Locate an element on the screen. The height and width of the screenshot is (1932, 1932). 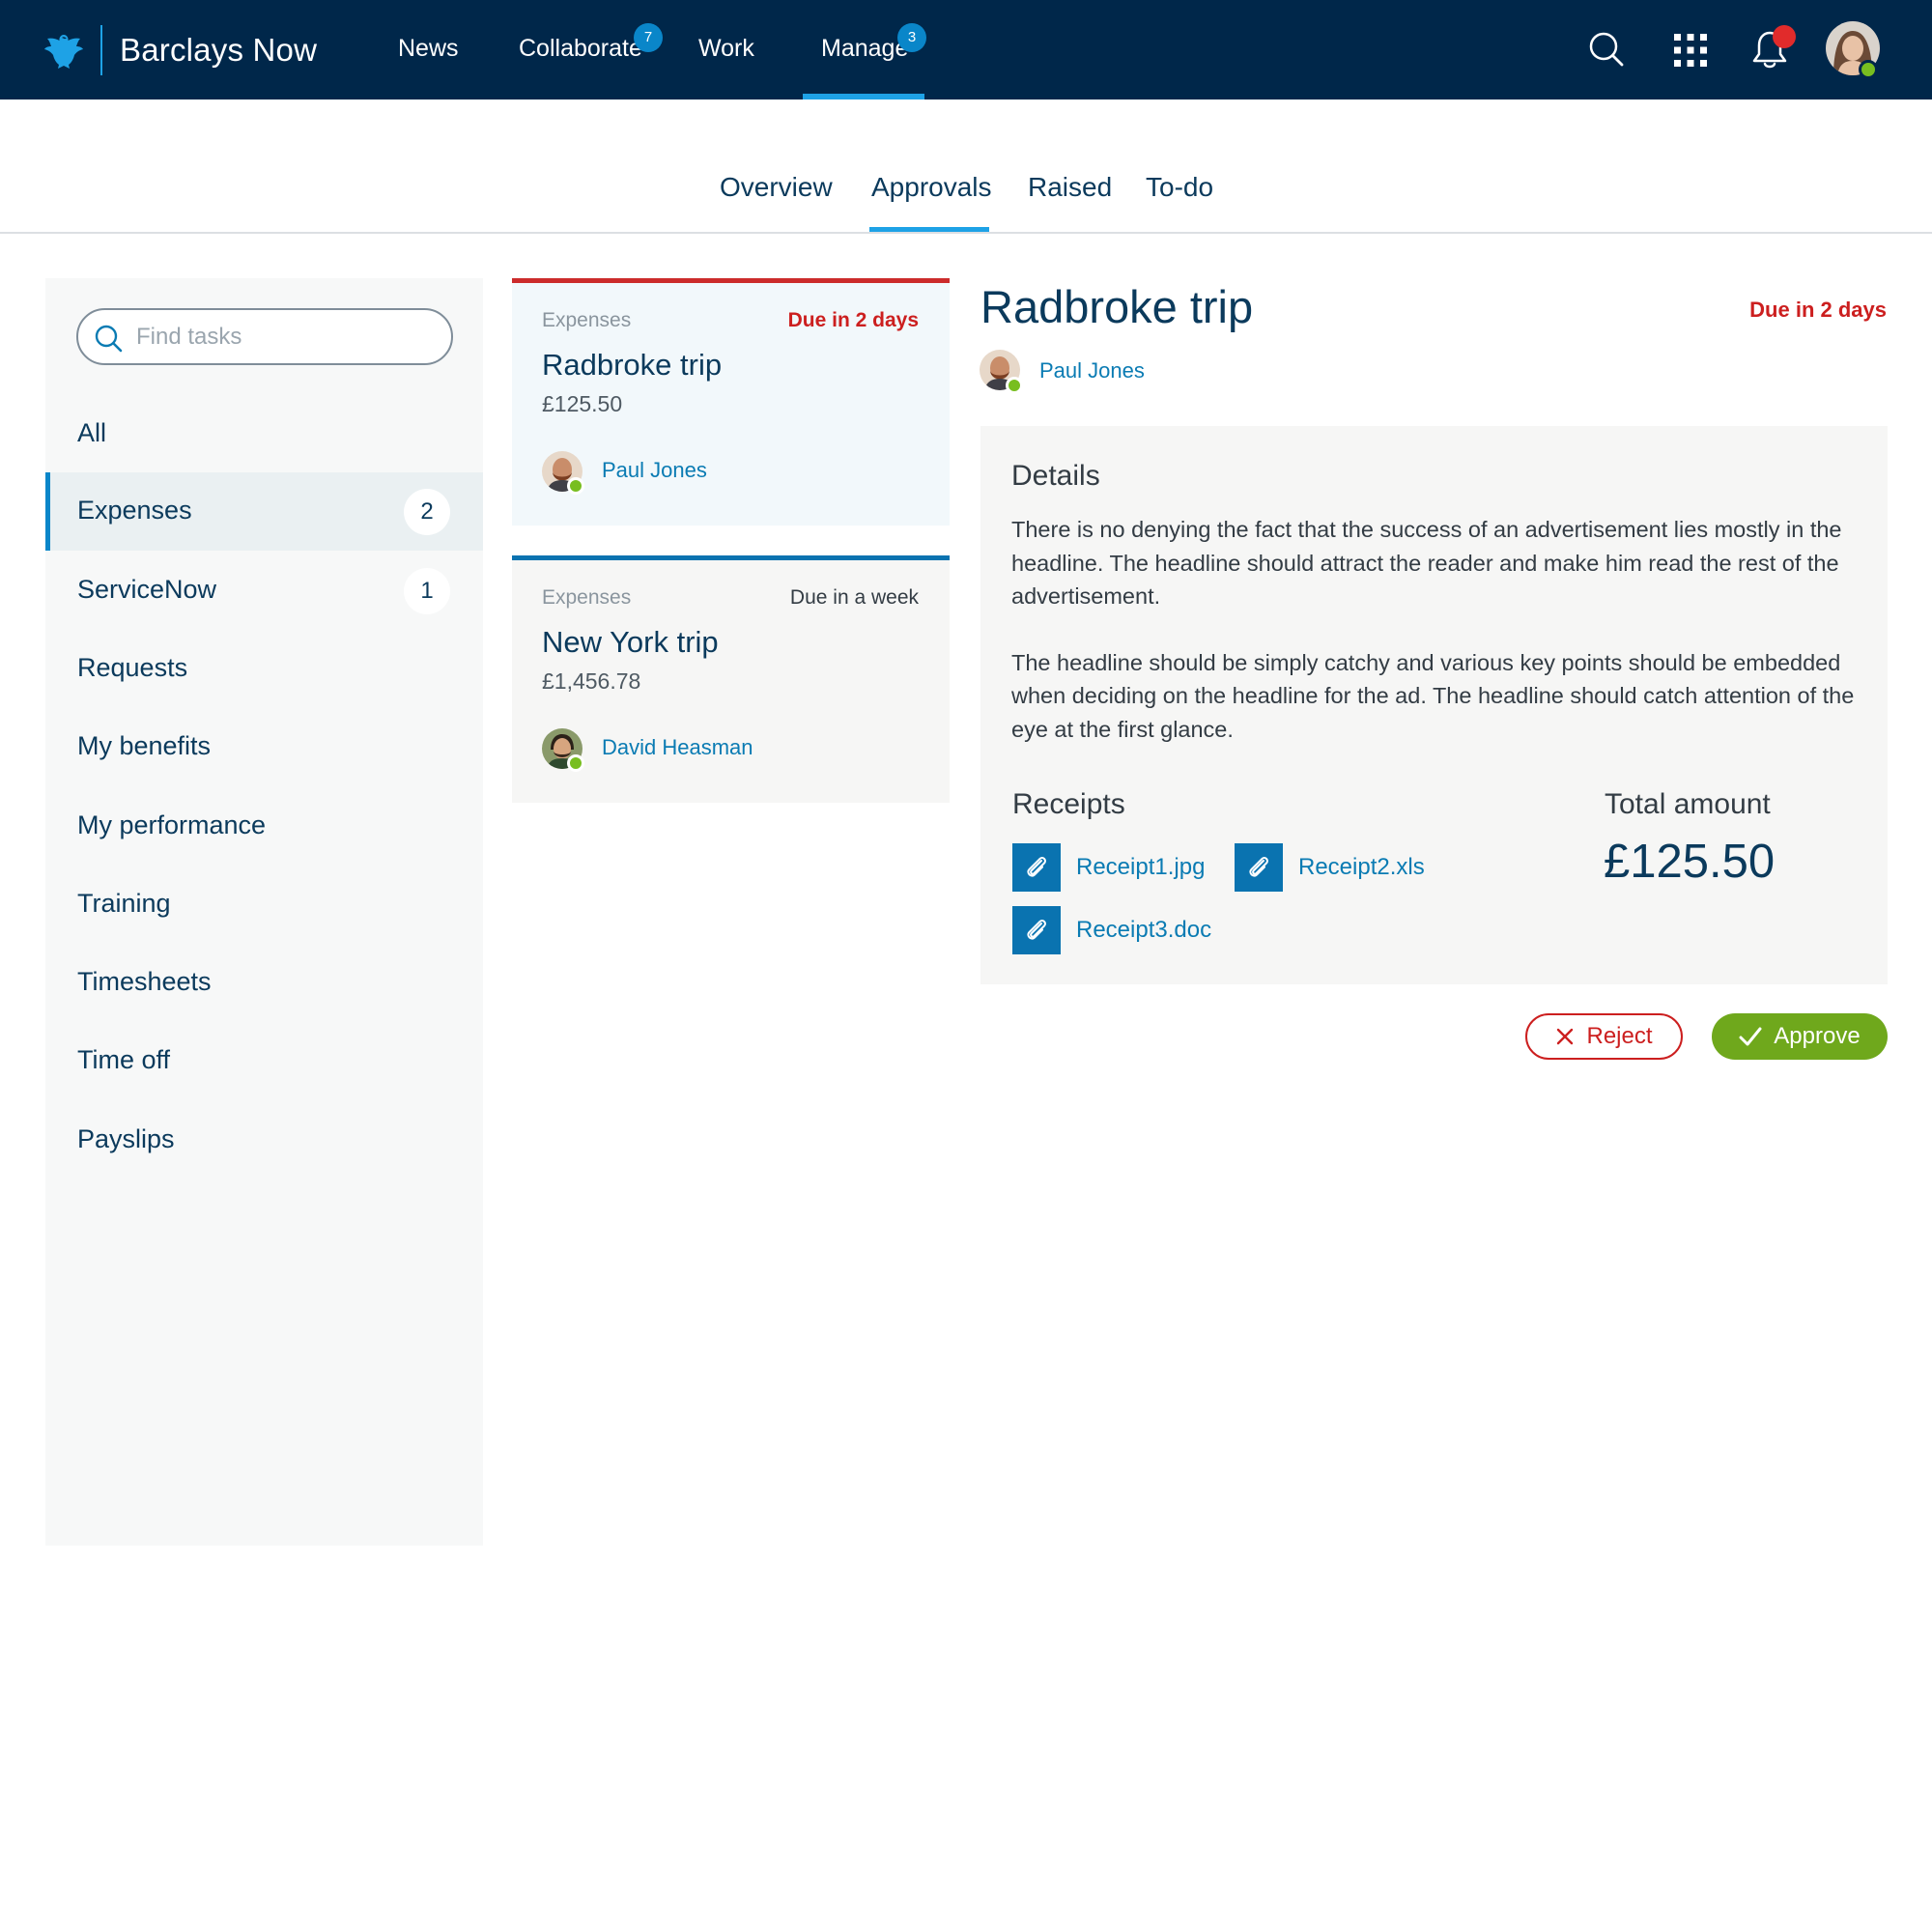
nav-work: Work is located at coordinates (726, 49).